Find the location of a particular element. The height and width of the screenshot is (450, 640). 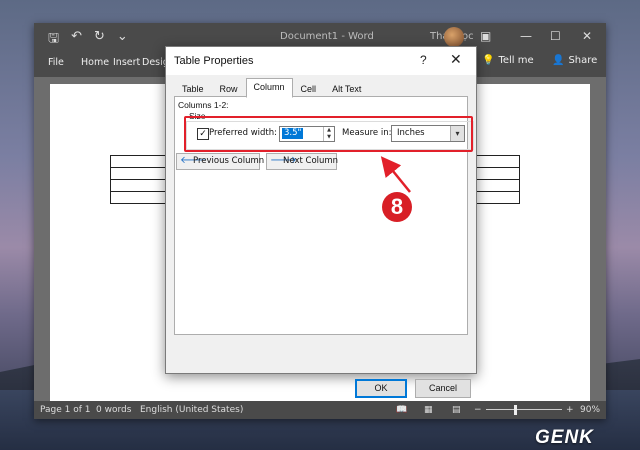

next-column-label: Next Column is located at coordinates (311, 161).